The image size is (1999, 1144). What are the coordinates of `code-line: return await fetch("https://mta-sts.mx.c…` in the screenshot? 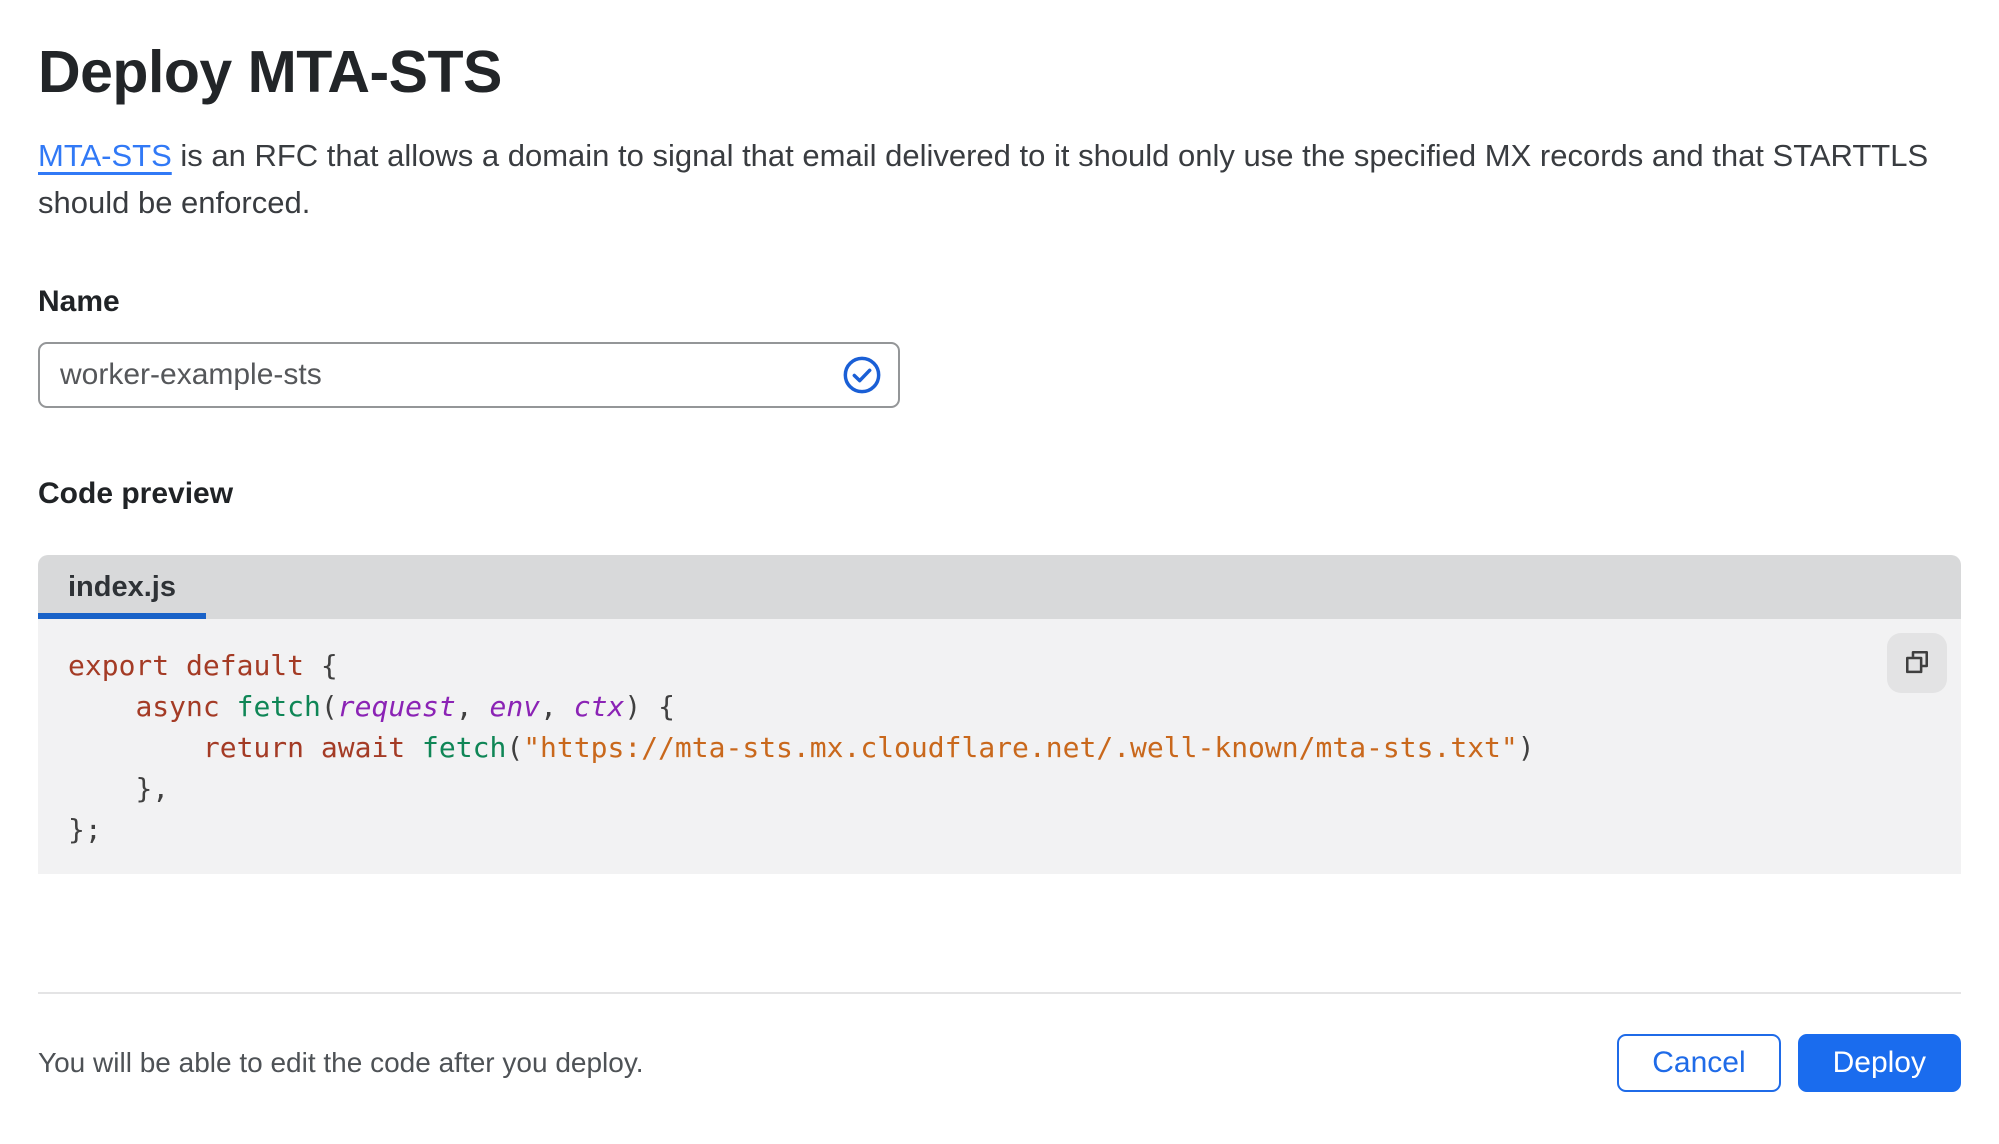 It's located at (868, 747).